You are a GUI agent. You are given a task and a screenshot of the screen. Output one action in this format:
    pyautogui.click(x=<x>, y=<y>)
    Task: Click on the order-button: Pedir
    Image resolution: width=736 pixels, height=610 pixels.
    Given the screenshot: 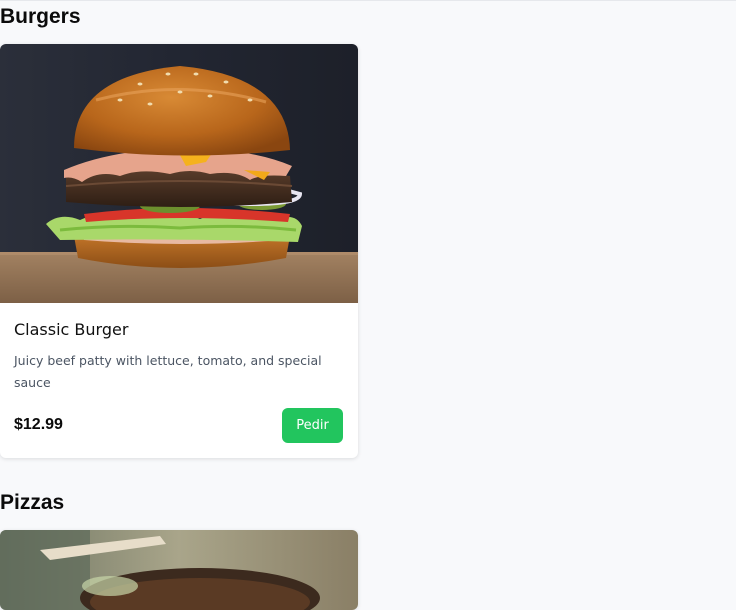 What is the action you would take?
    pyautogui.click(x=312, y=425)
    